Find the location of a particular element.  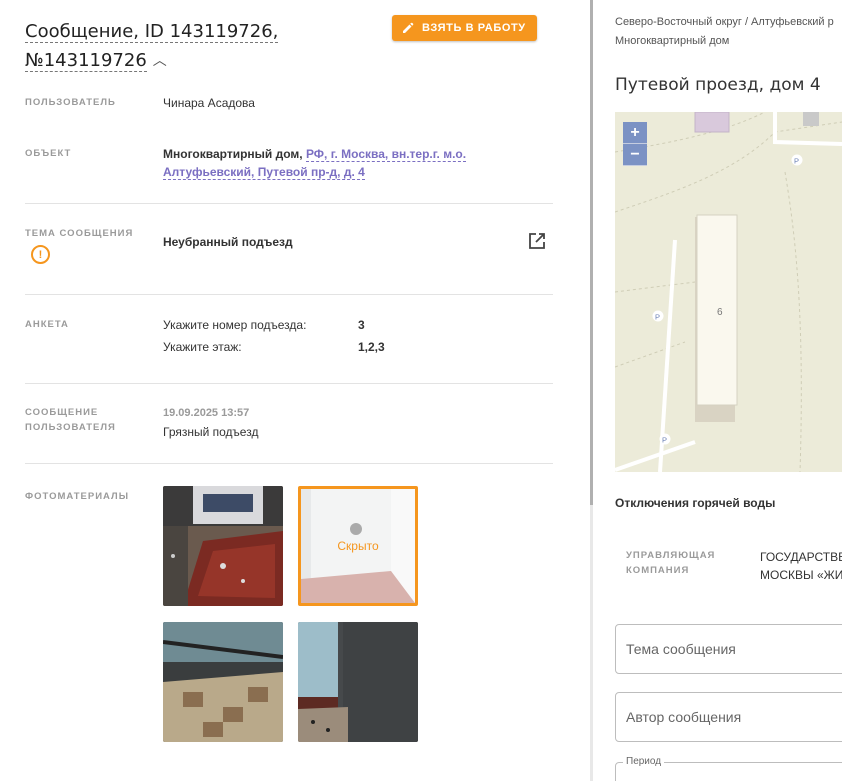

object-address-link-line2: Алтуфьевский, Путевой пр-д, д. 4 is located at coordinates (264, 172).